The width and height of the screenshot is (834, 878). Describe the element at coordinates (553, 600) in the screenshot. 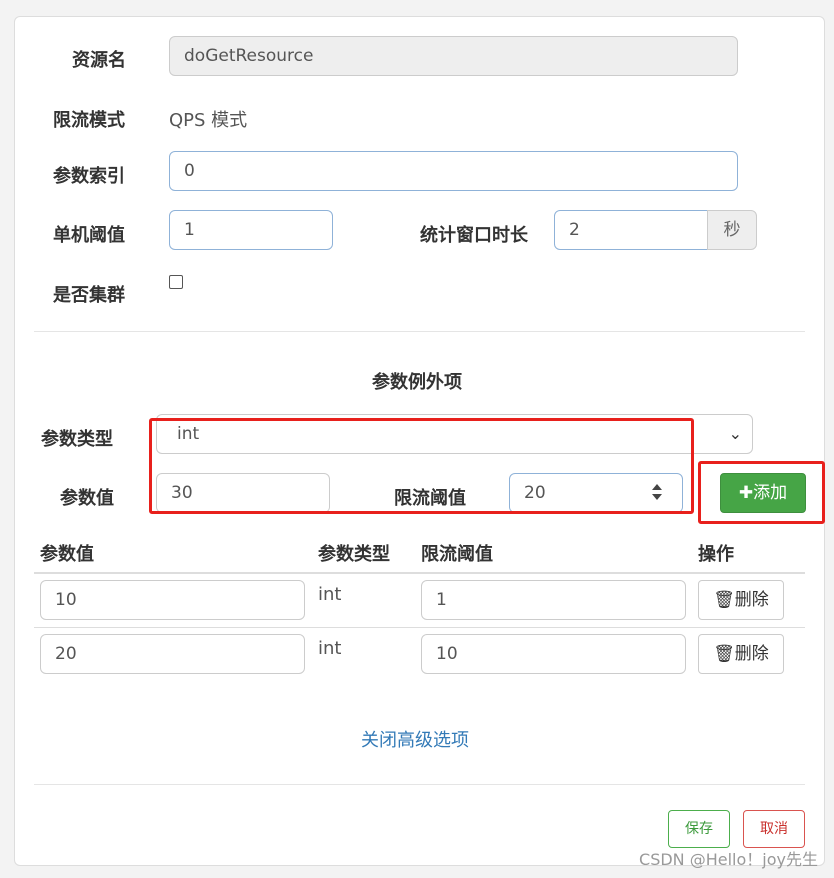

I see `row1-limit-input: 1` at that location.